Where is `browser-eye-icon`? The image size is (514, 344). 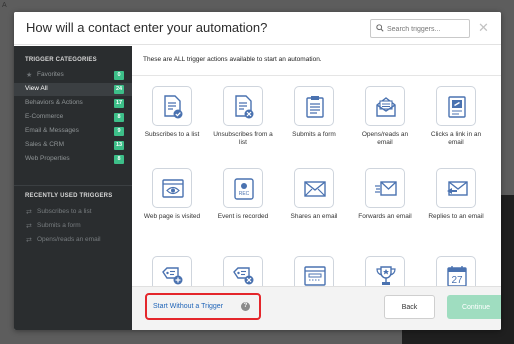 browser-eye-icon is located at coordinates (173, 188).